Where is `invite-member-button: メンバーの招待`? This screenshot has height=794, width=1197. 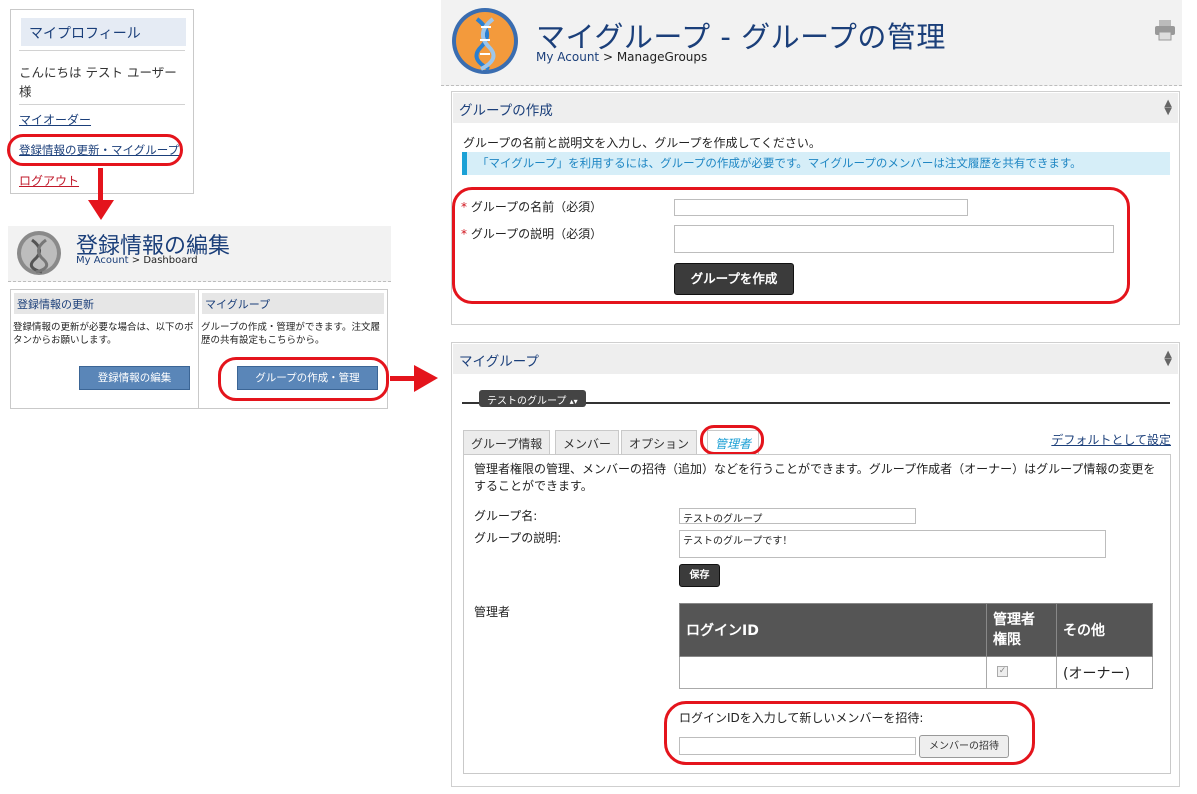
invite-member-button: メンバーの招待 is located at coordinates (964, 746).